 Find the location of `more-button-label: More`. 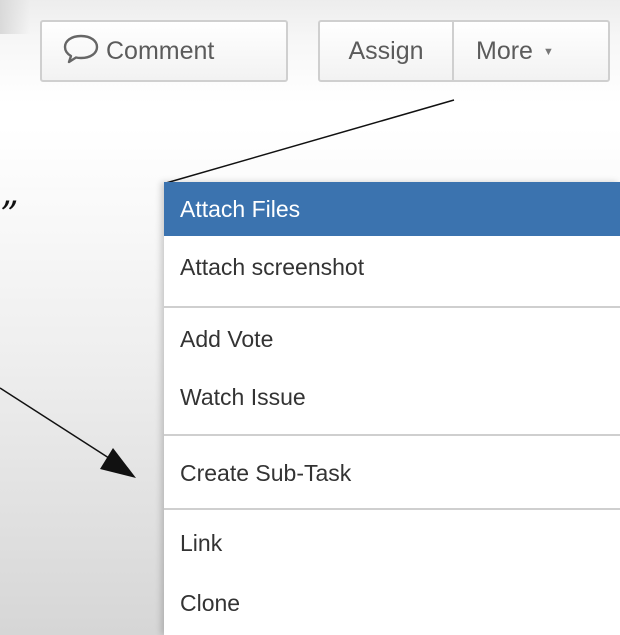

more-button-label: More is located at coordinates (504, 51).